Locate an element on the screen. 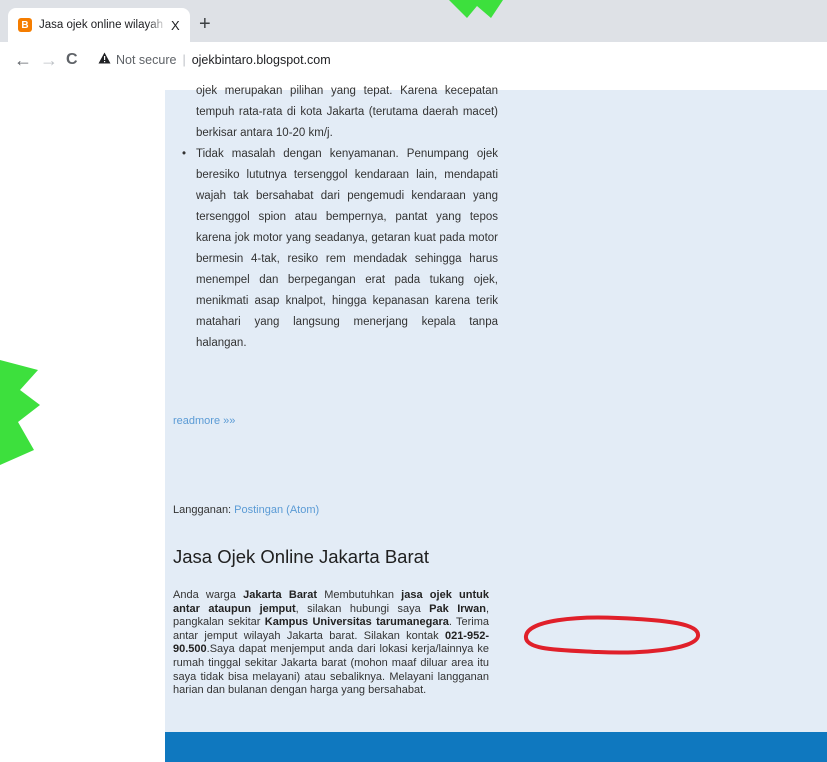 The height and width of the screenshot is (762, 827). address-bar: Not secure | ojekbintaro.blogspot.com is located at coordinates (214, 59).